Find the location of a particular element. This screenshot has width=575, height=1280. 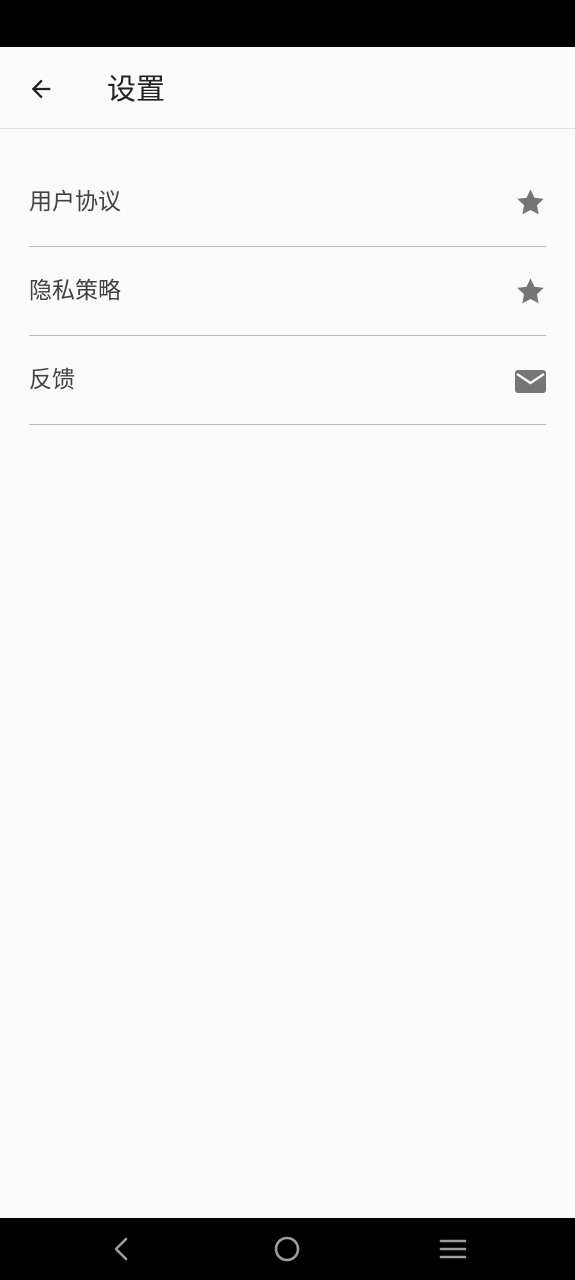

nav-back-button is located at coordinates (121, 1249).